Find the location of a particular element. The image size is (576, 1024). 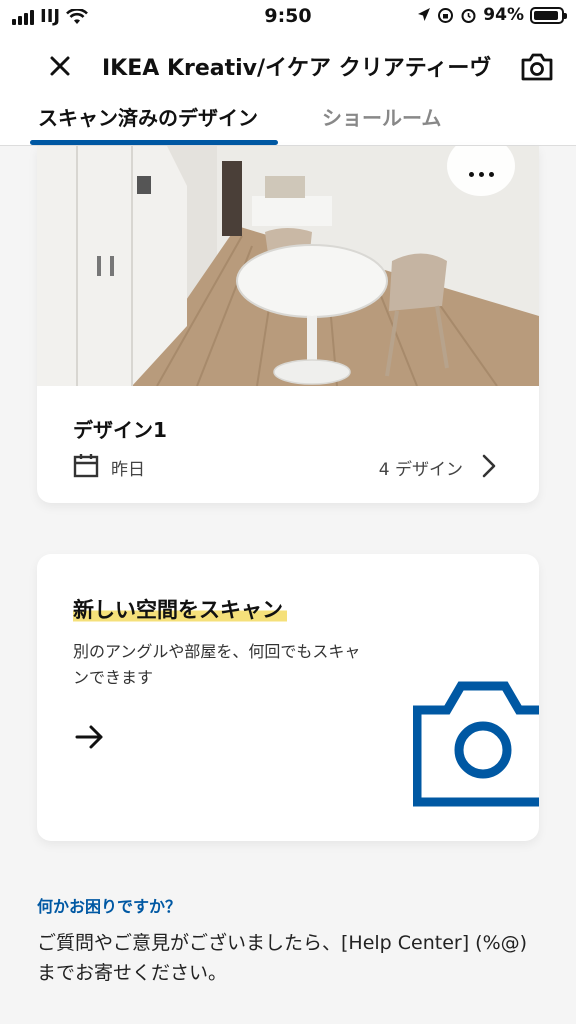

design-name: デザイン1 is located at coordinates (120, 430).